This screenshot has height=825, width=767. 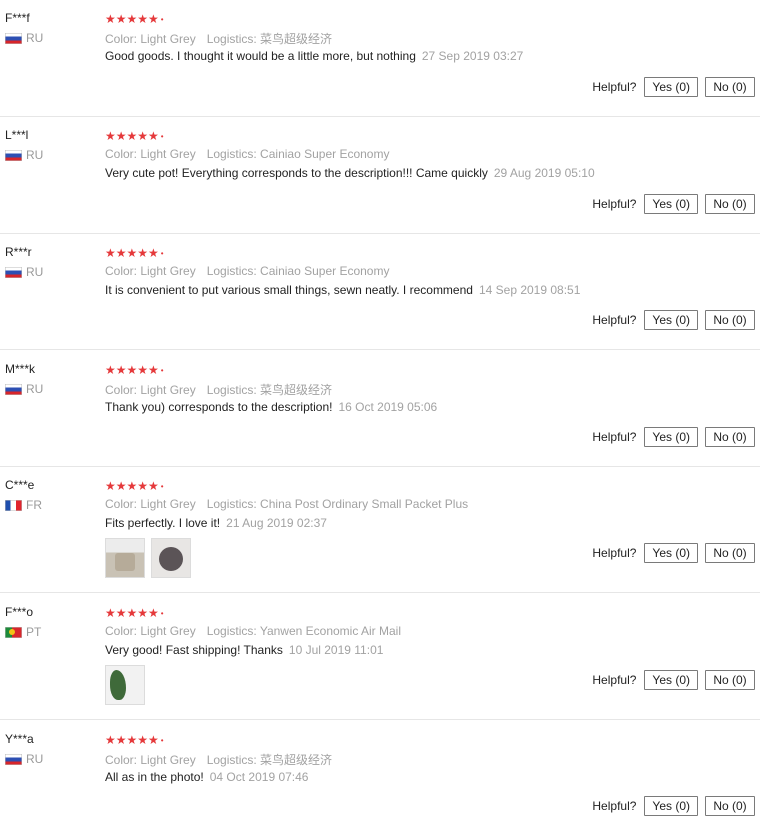 I want to click on reviewer-name: C***e, so click(x=20, y=485).